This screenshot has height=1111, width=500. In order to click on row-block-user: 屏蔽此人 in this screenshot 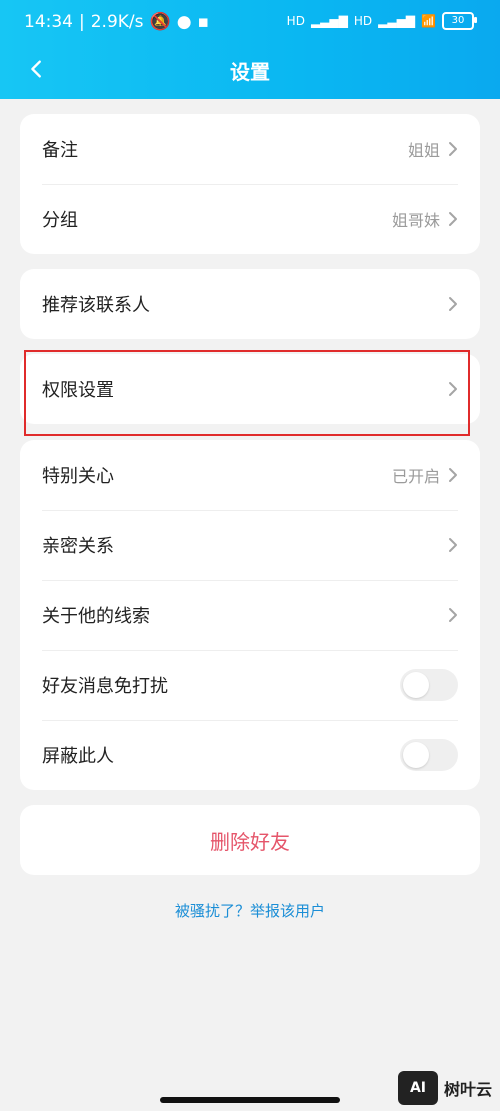, I will do `click(250, 755)`.